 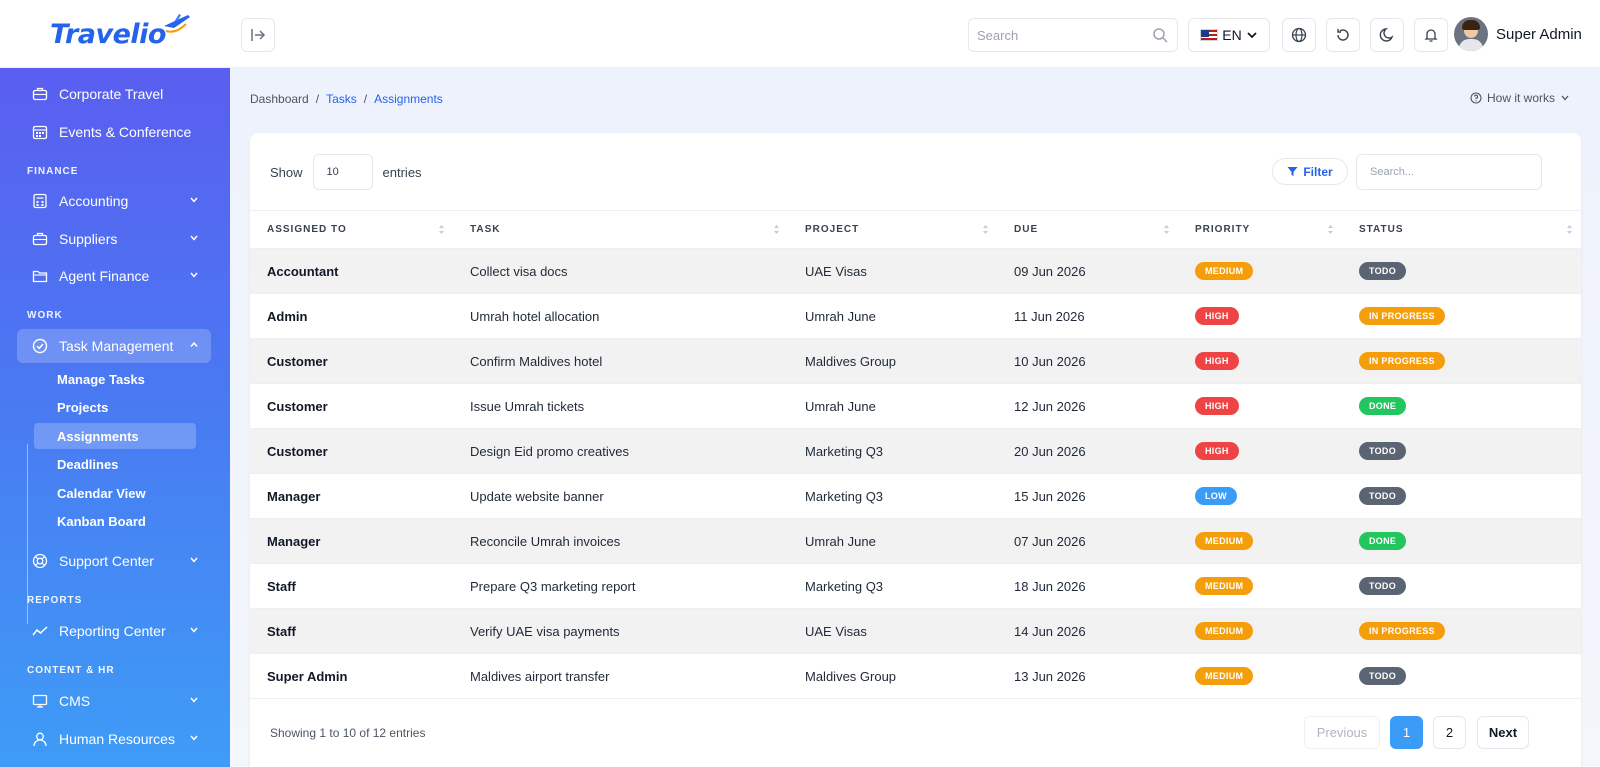 I want to click on column-header: ASSIGNED TO, so click(x=351, y=229).